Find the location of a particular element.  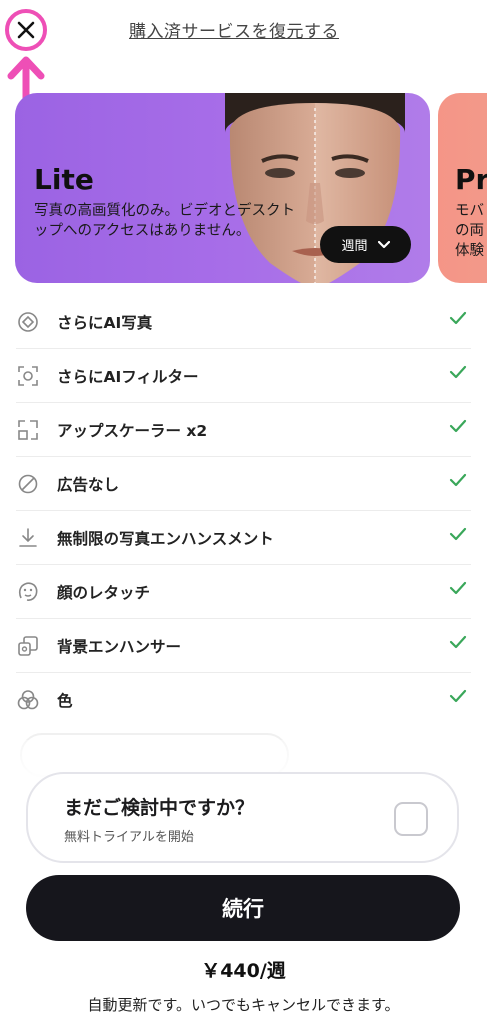

plan-name: Pro is located at coordinates (471, 179).